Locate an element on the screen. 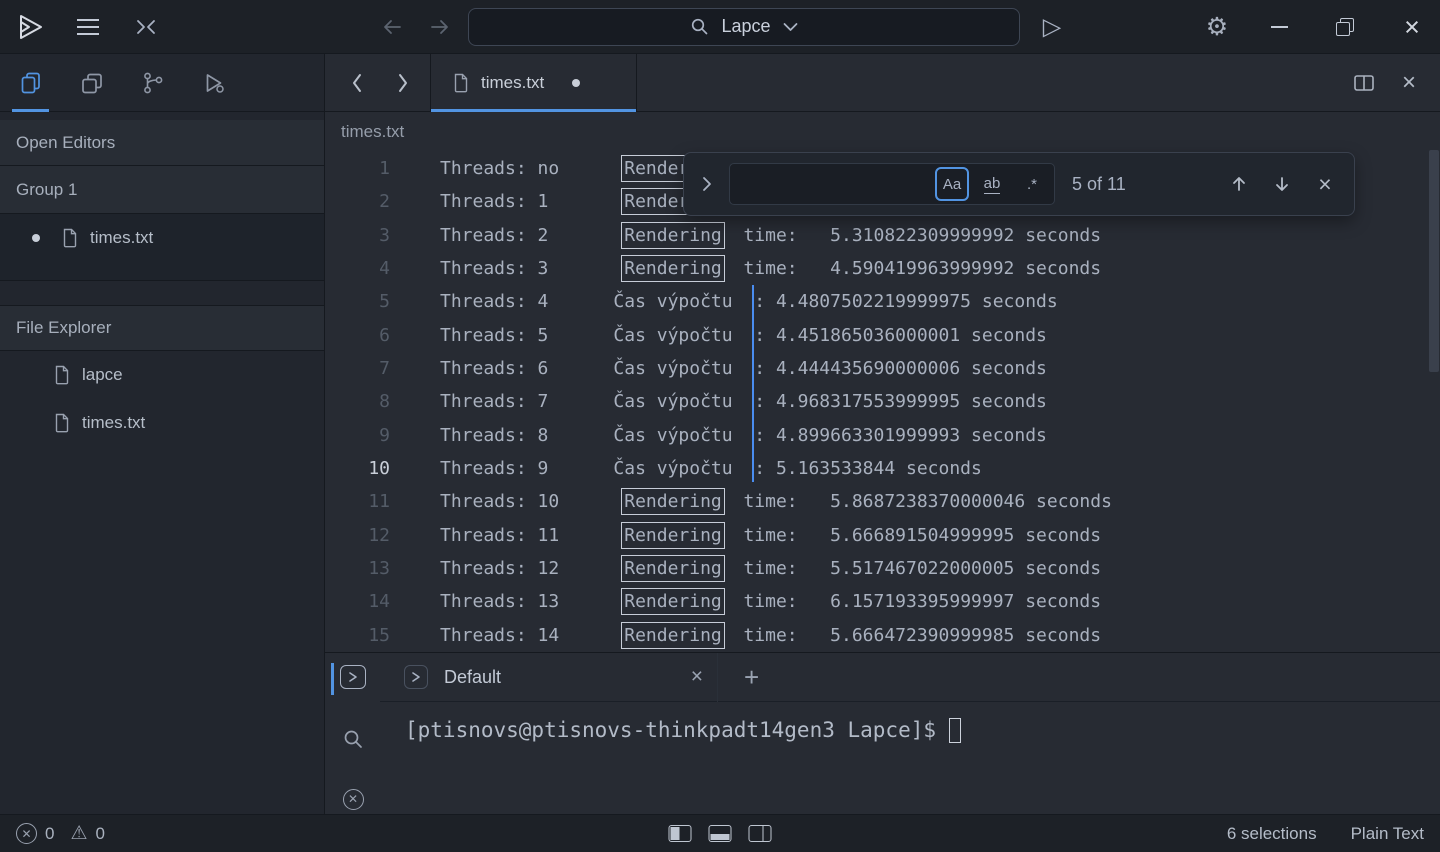 This screenshot has width=1440, height=852. line-number: 1 is located at coordinates (384, 169).